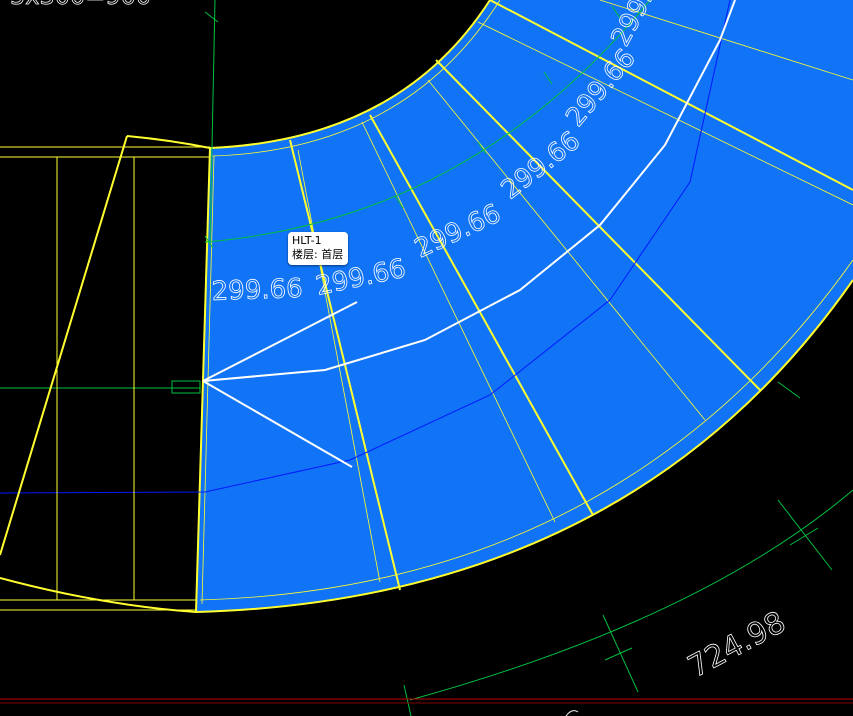 This screenshot has width=853, height=716. I want to click on arrow-root-marker, so click(186, 387).